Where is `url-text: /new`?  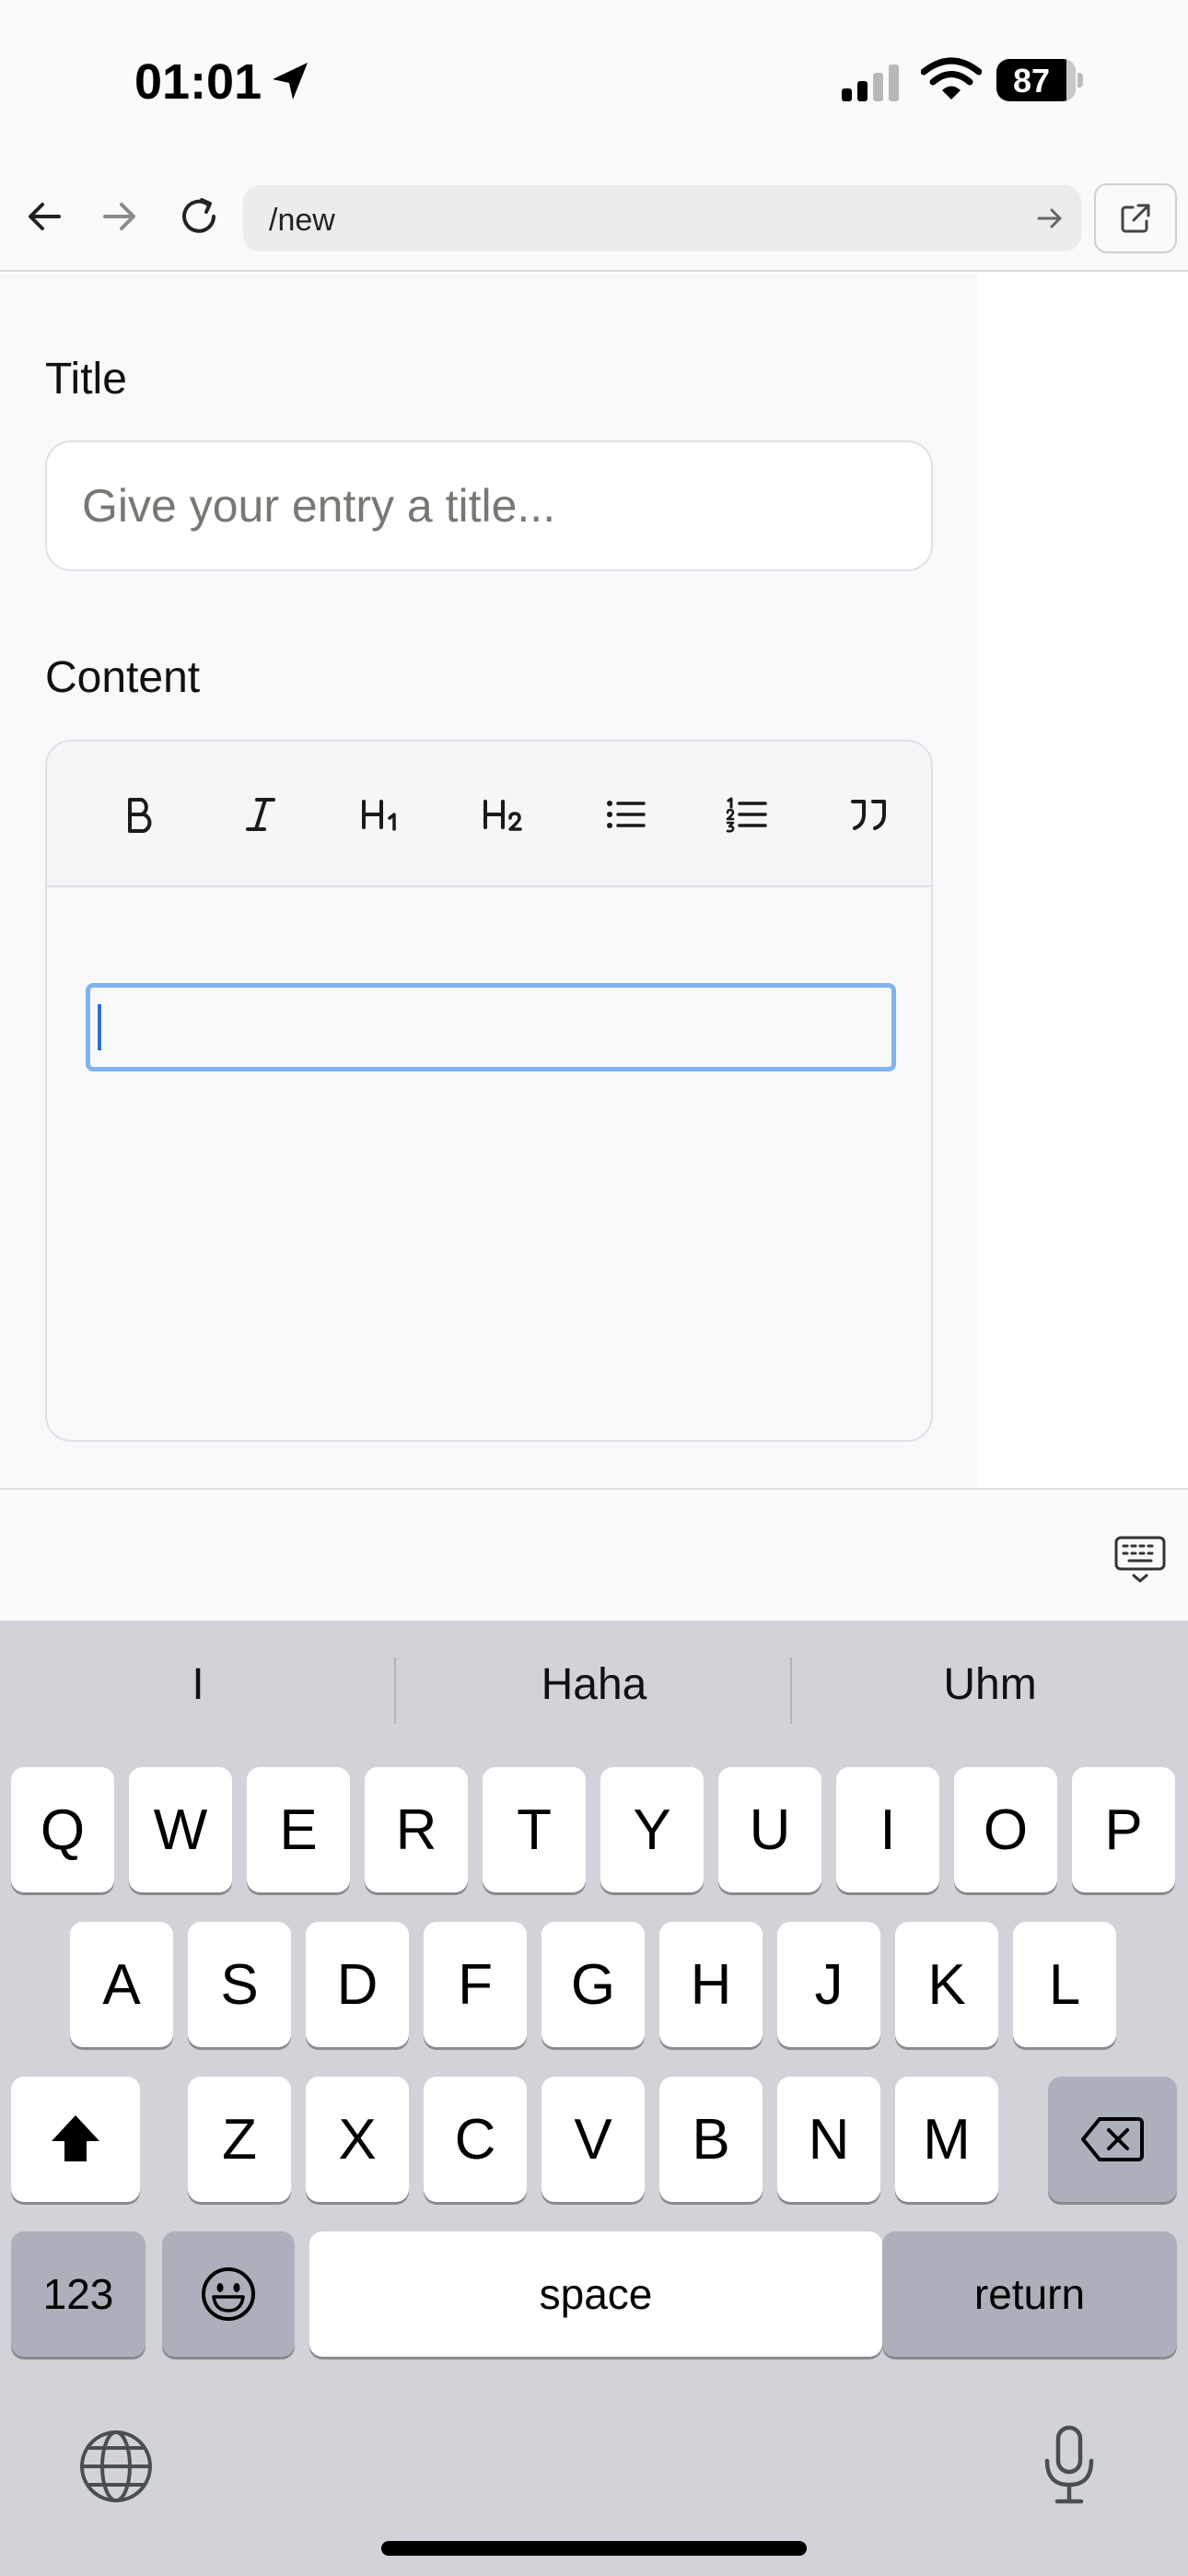
url-text: /new is located at coordinates (302, 220).